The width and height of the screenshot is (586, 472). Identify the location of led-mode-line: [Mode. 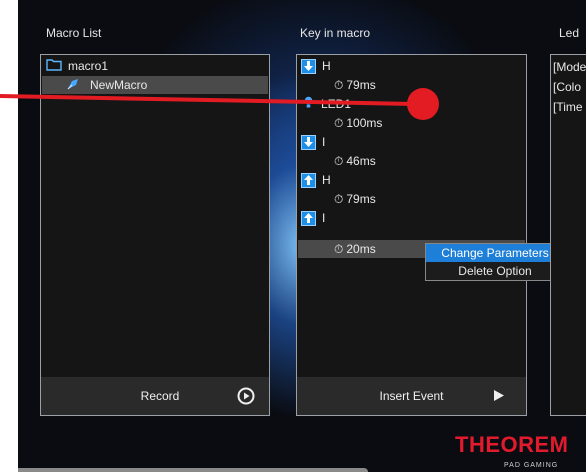
(569, 67).